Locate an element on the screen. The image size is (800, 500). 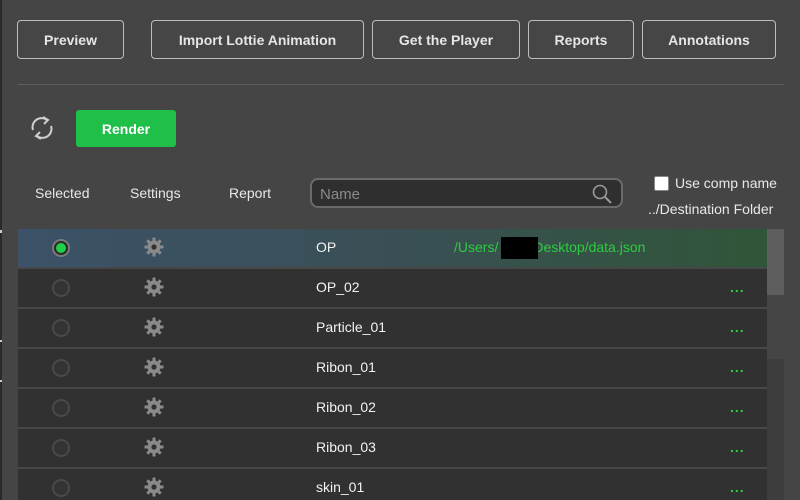
output-path: /Users/Desktop/data.json is located at coordinates (549, 247).